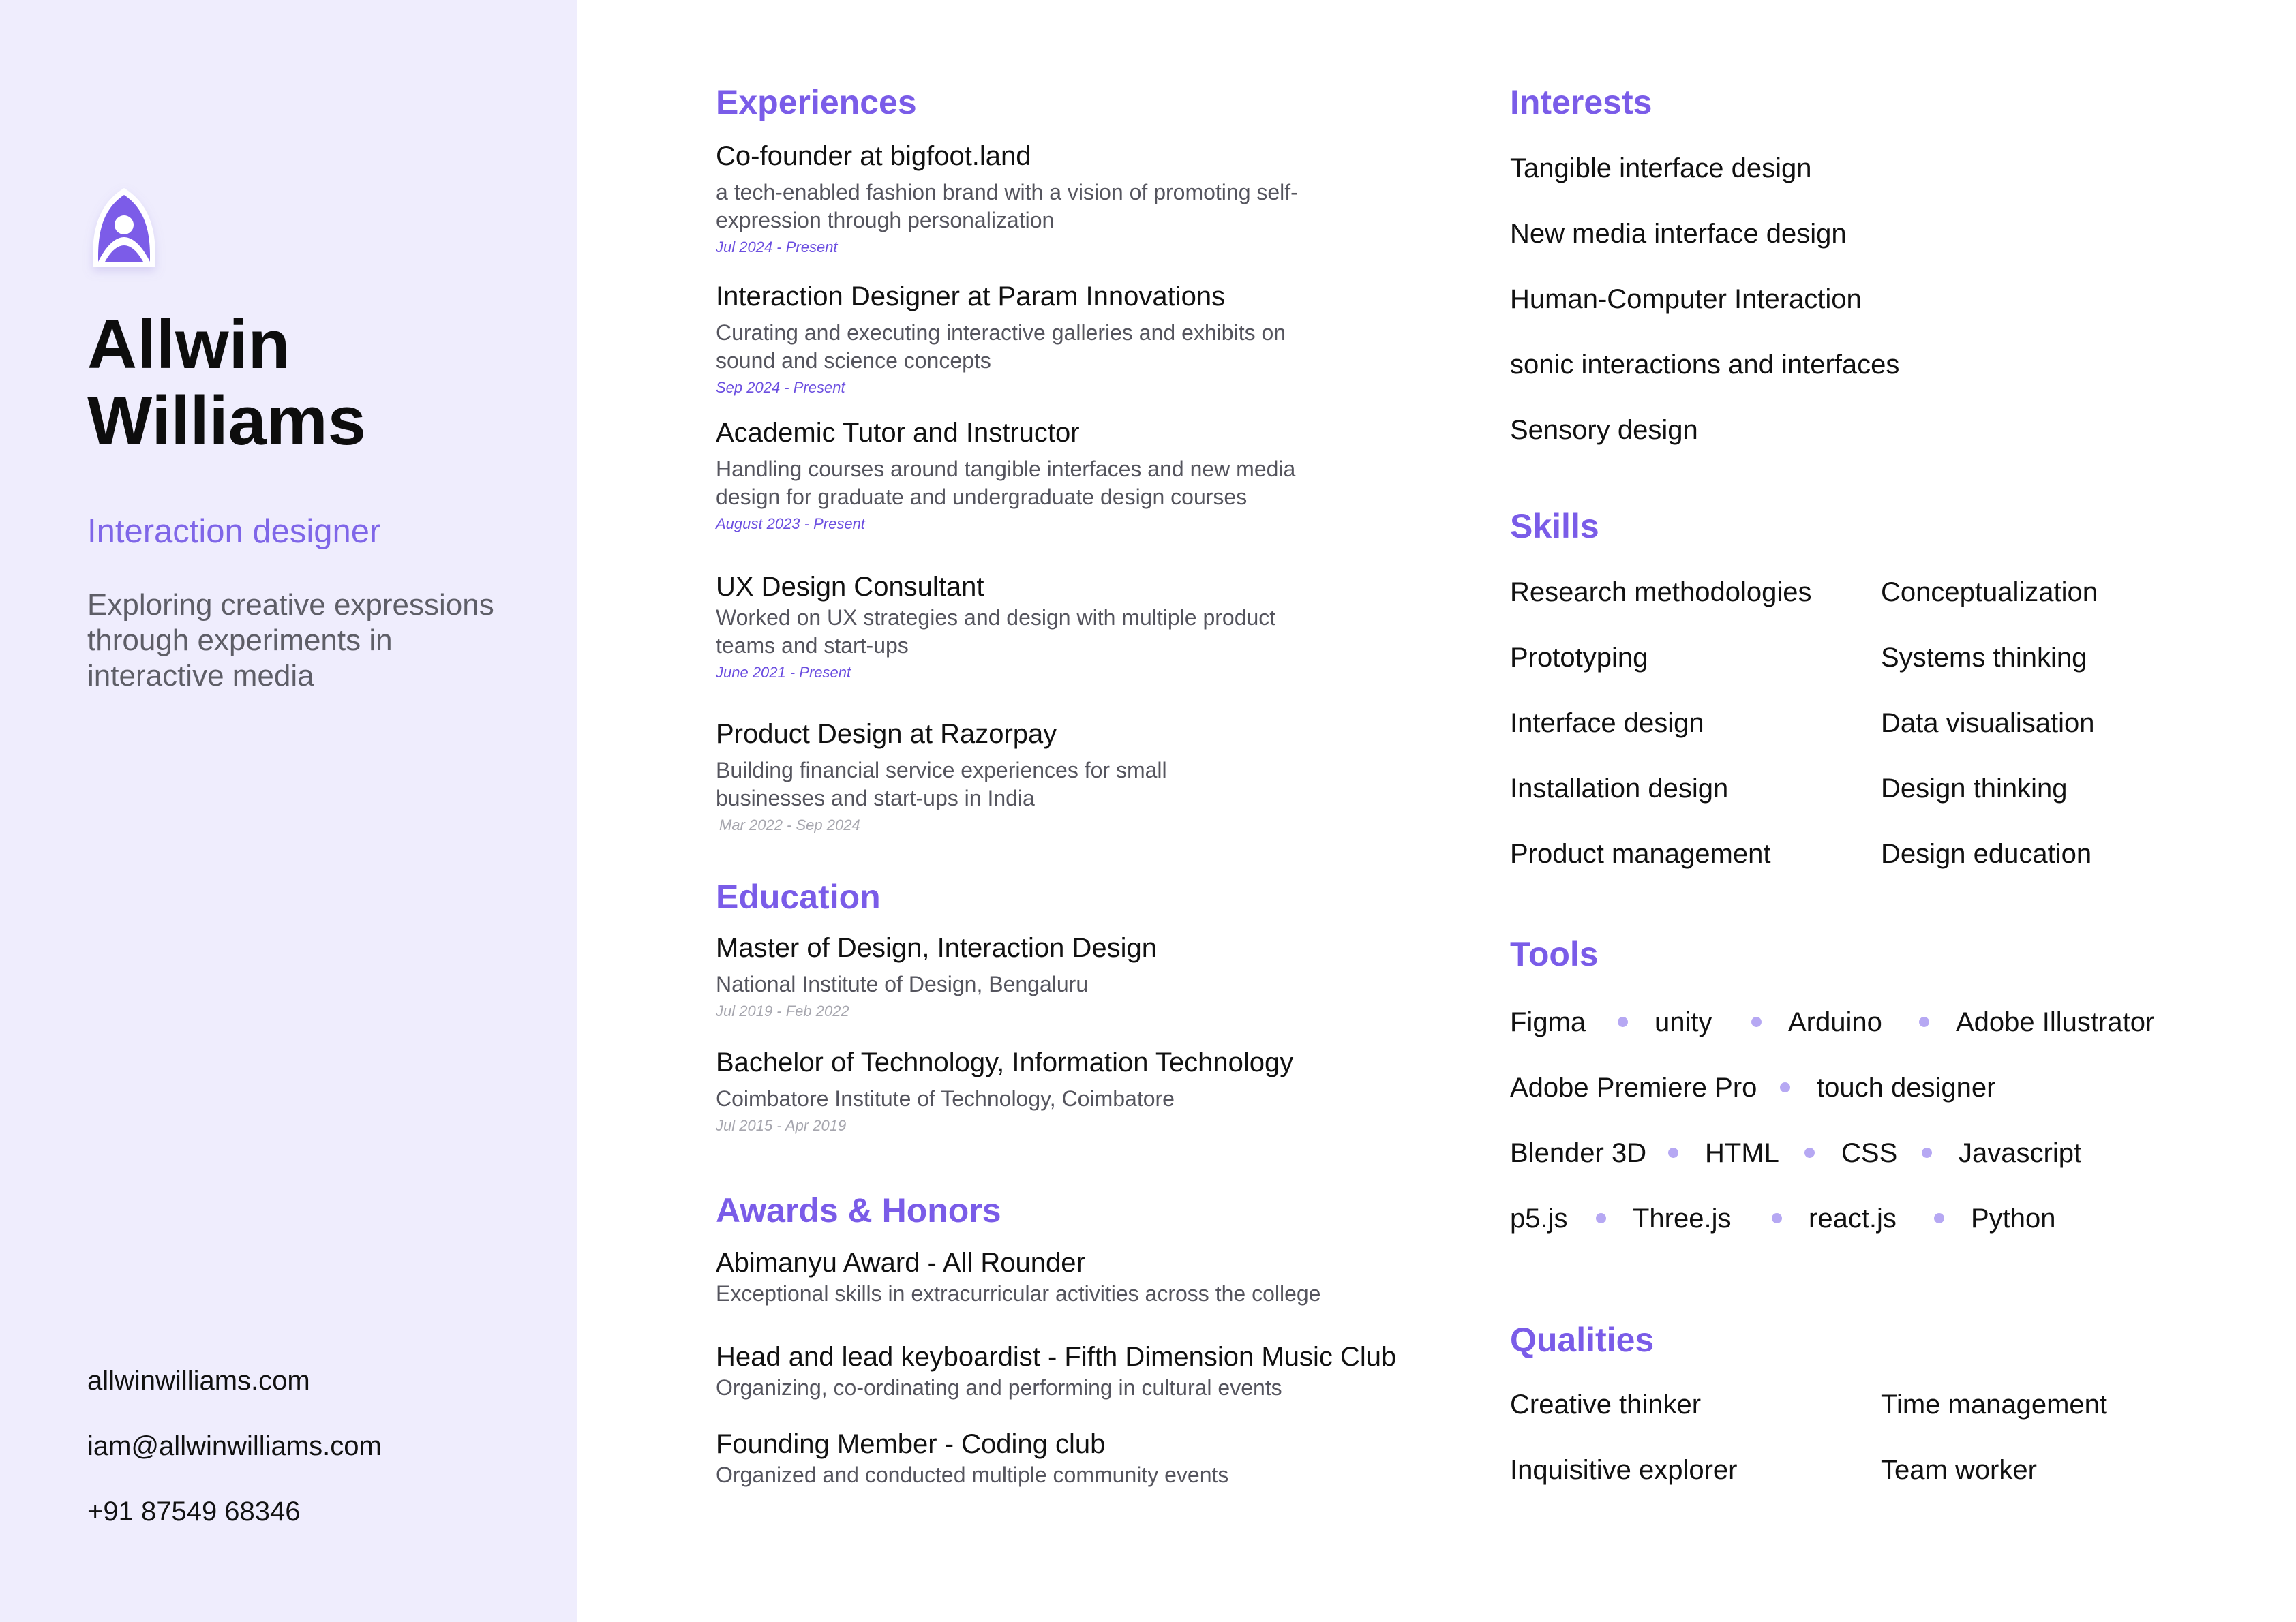 The image size is (2296, 1622). I want to click on tool-item: Adobe Illustrator, so click(2055, 1022).